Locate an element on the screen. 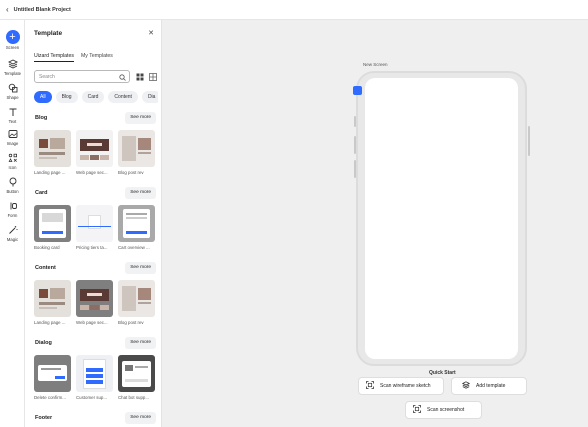  screen-name-label: New Screen is located at coordinates (375, 64).